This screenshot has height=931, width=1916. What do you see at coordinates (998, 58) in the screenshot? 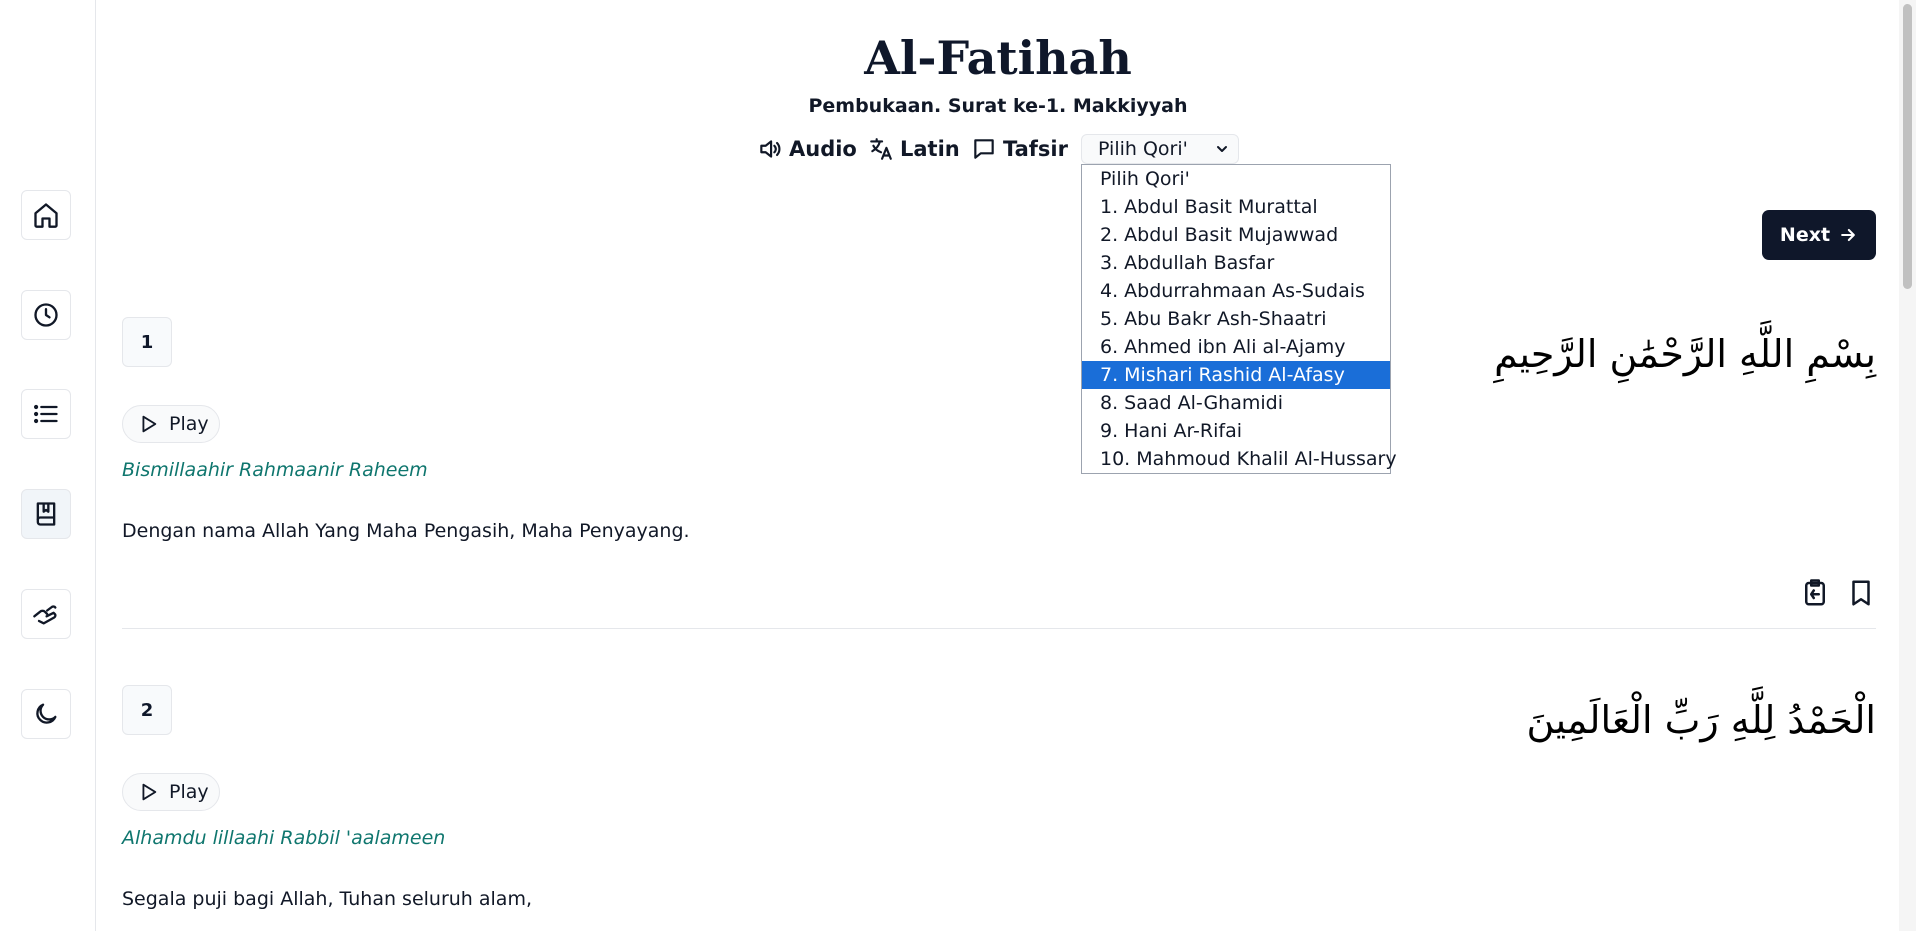
I see `page-title: Al-Fatihah` at bounding box center [998, 58].